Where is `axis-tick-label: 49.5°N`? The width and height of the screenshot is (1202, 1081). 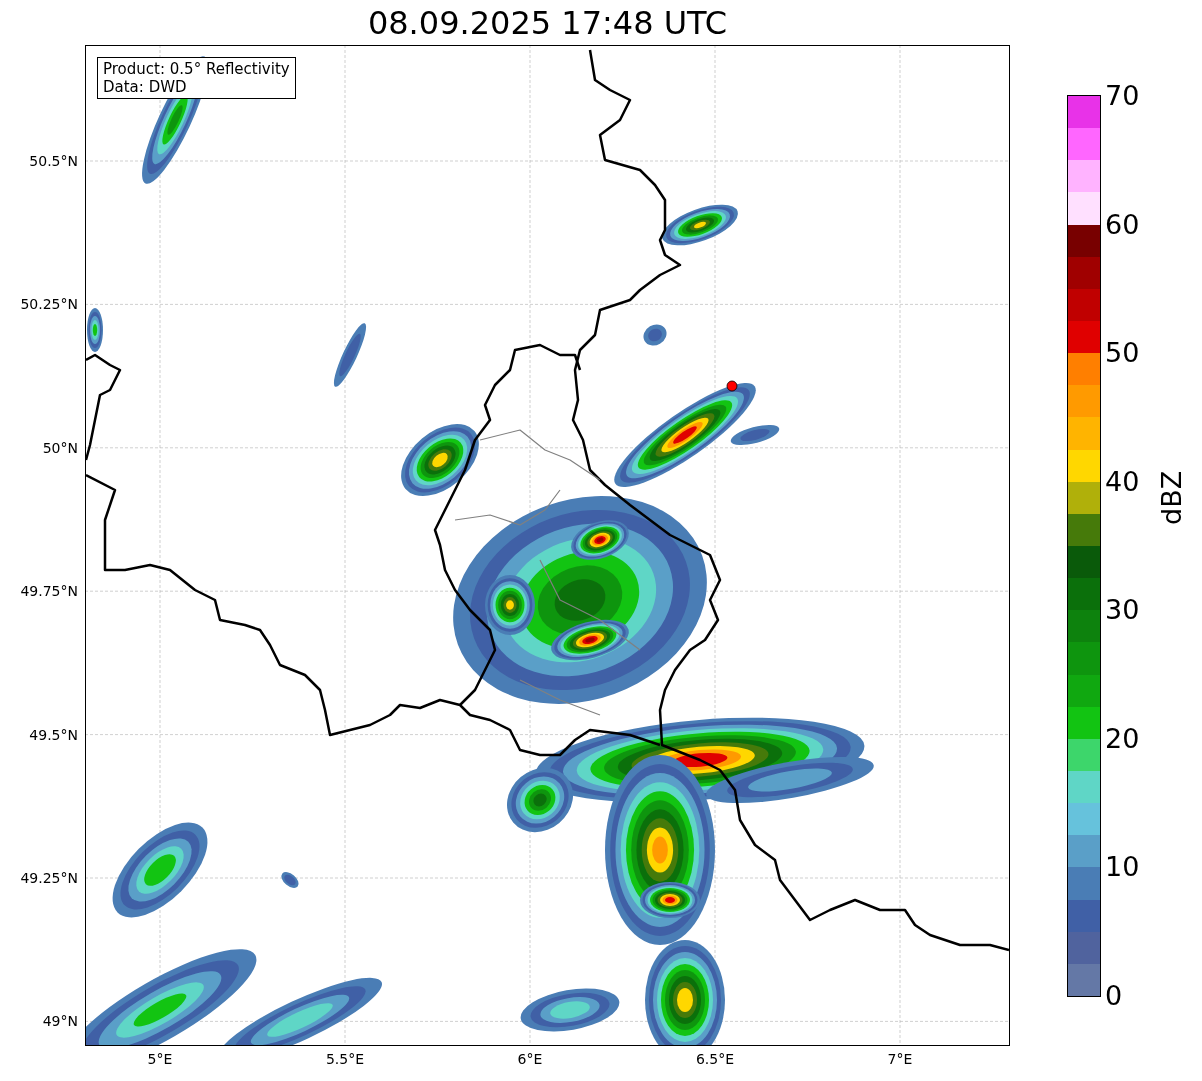 axis-tick-label: 49.5°N is located at coordinates (53, 734).